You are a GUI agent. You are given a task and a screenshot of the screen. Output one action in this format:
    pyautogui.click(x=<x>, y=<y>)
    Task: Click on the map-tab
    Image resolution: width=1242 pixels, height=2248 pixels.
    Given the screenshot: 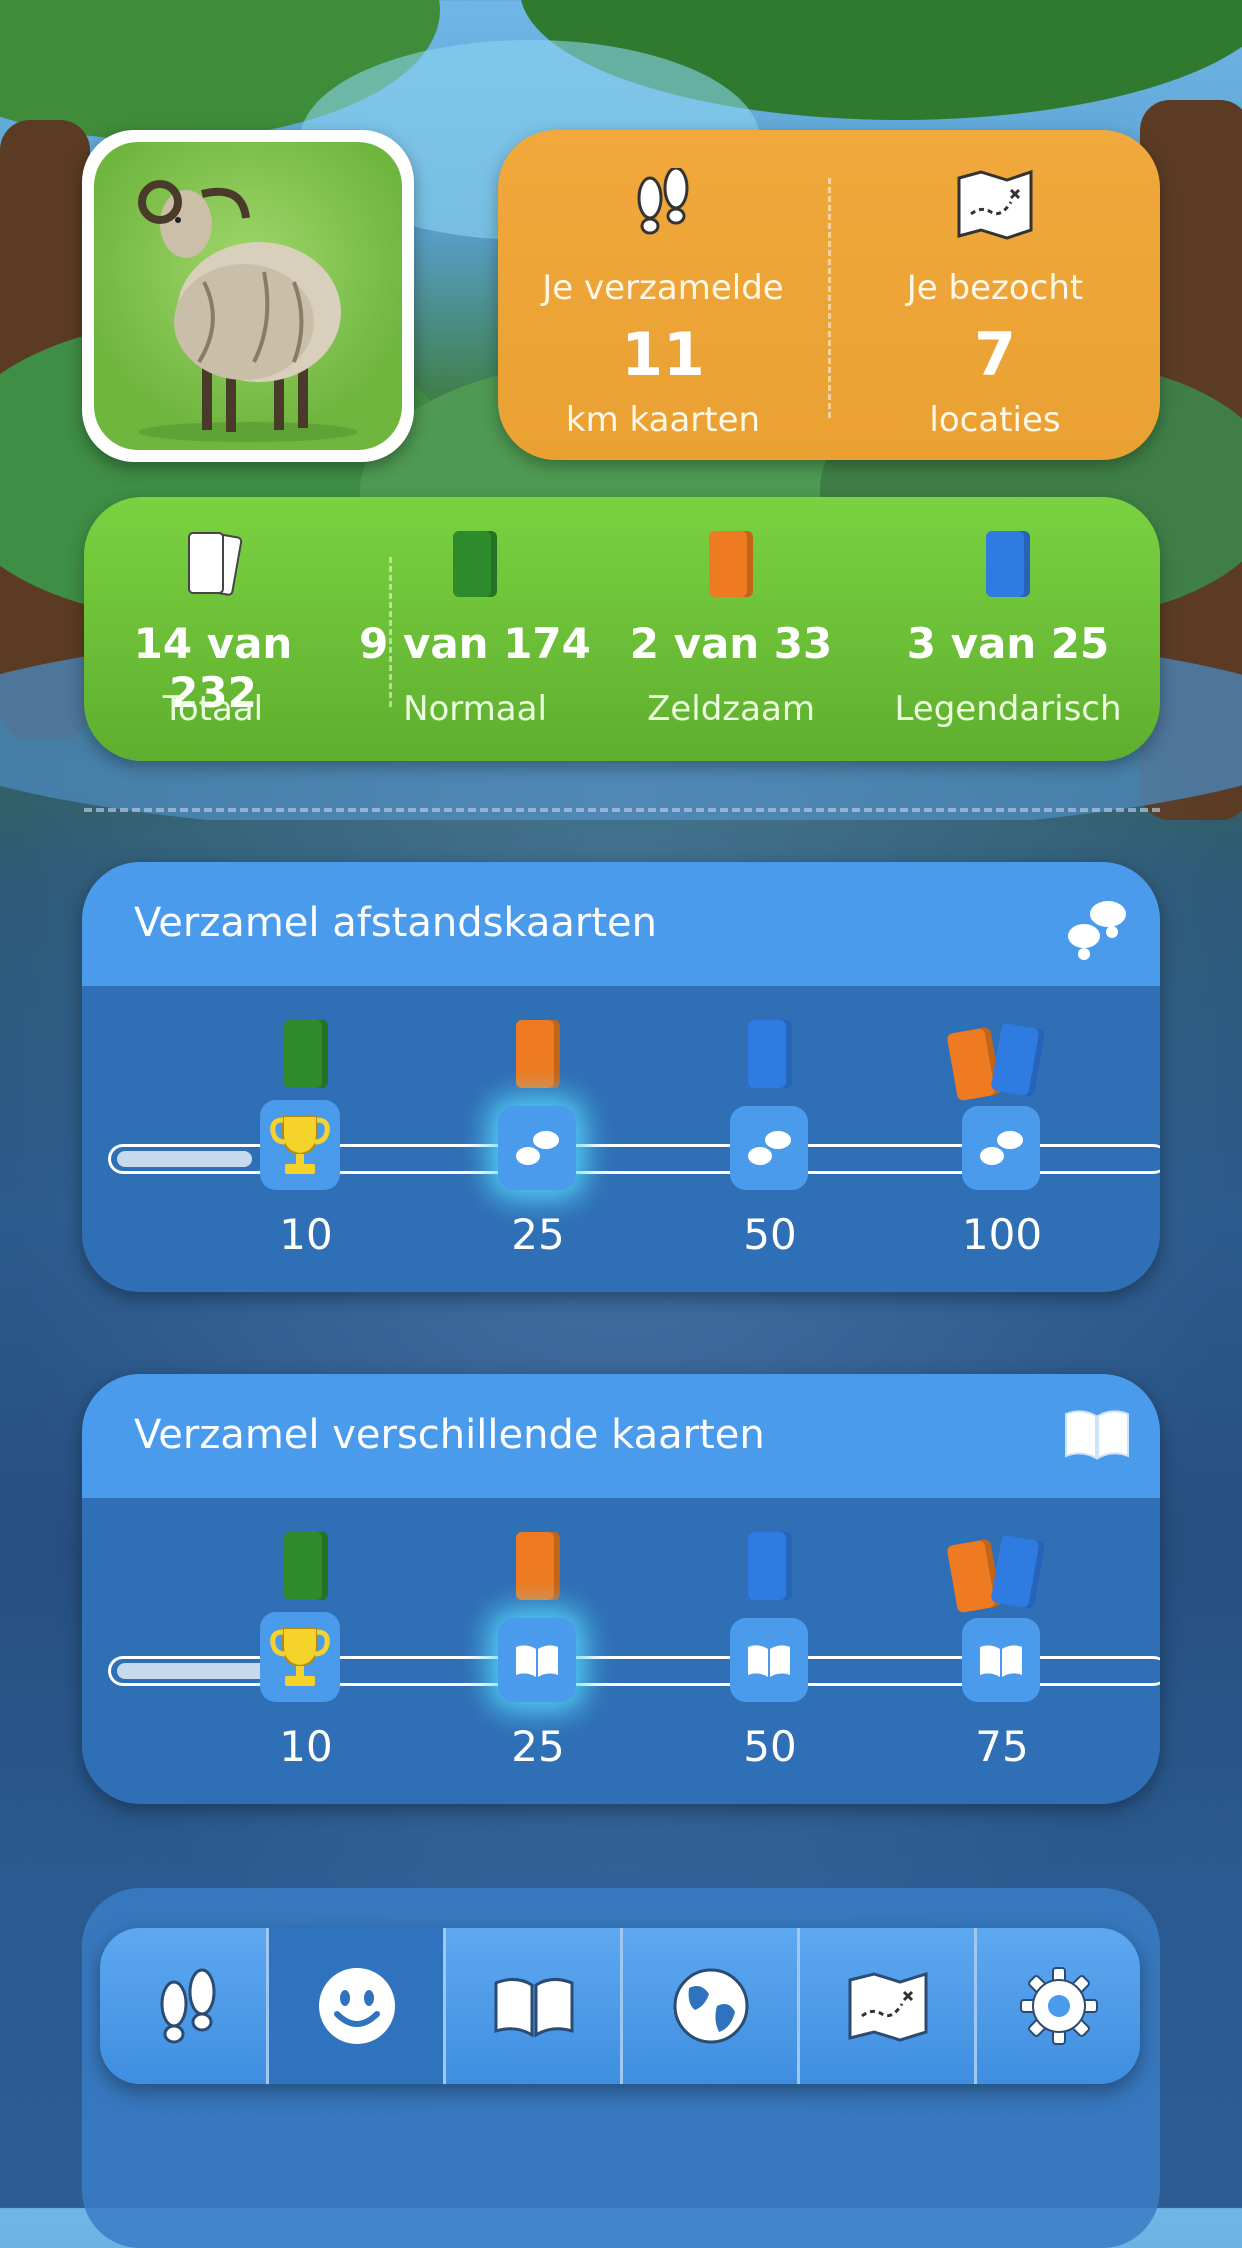 What is the action you would take?
    pyautogui.click(x=888, y=2006)
    